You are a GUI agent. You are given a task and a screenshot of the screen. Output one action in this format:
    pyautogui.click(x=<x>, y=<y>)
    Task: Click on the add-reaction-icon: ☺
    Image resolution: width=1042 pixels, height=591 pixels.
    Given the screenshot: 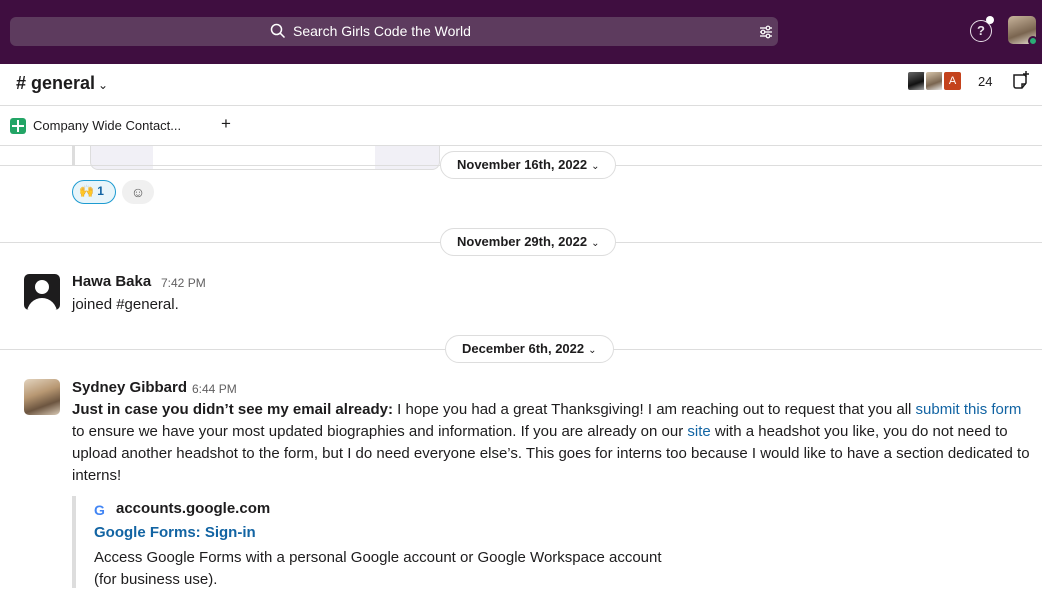 What is the action you would take?
    pyautogui.click(x=138, y=192)
    